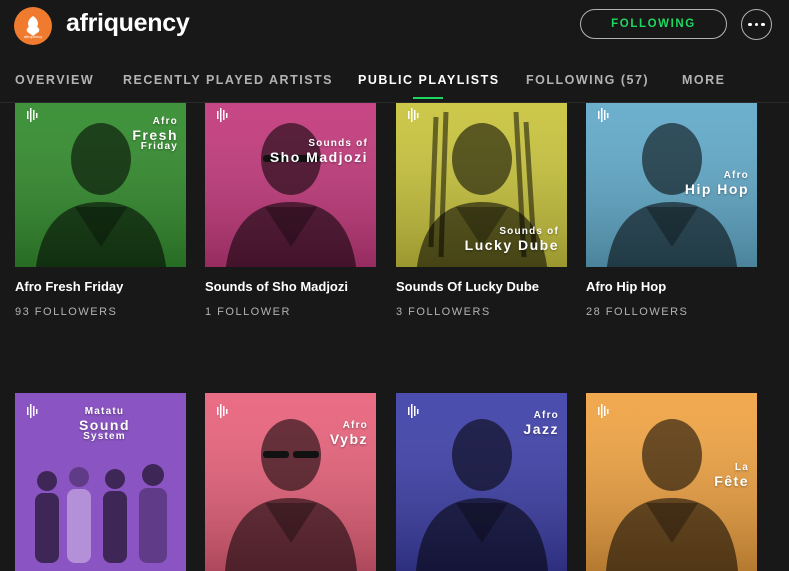  Describe the element at coordinates (481, 482) in the screenshot. I see `playlist-cover: Afro Jazz` at that location.